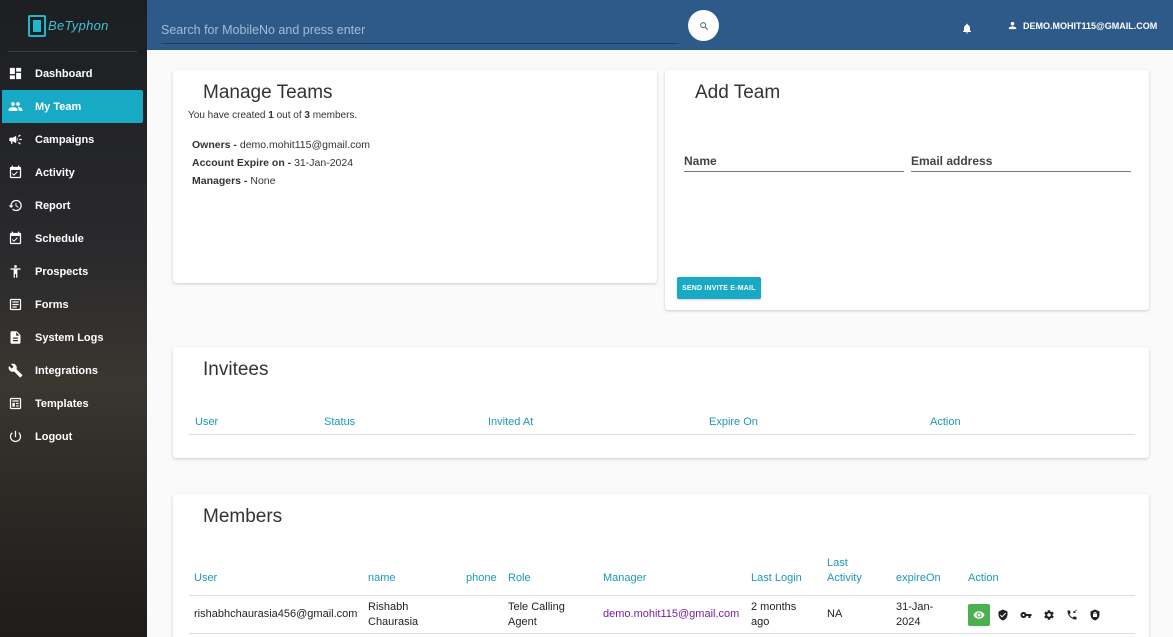 This screenshot has height=637, width=1173. Describe the element at coordinates (333, 115) in the screenshot. I see `summary-suffix: members.` at that location.